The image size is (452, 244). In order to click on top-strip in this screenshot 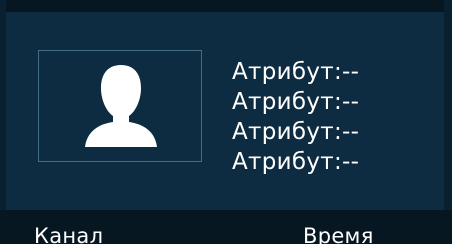, I will do `click(226, 6)`.